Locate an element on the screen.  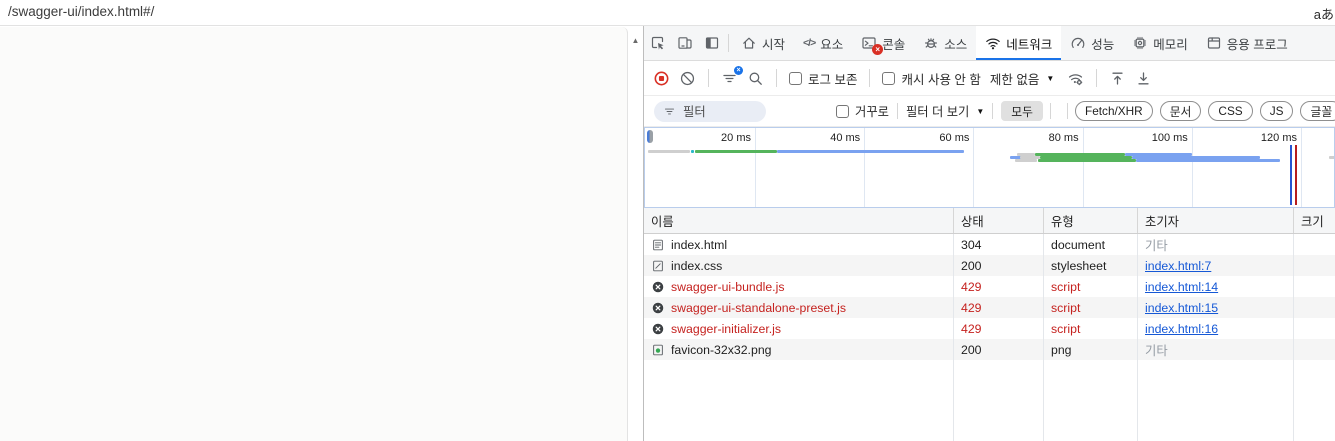
tab-performance: 성능 is located at coordinates (1092, 43).